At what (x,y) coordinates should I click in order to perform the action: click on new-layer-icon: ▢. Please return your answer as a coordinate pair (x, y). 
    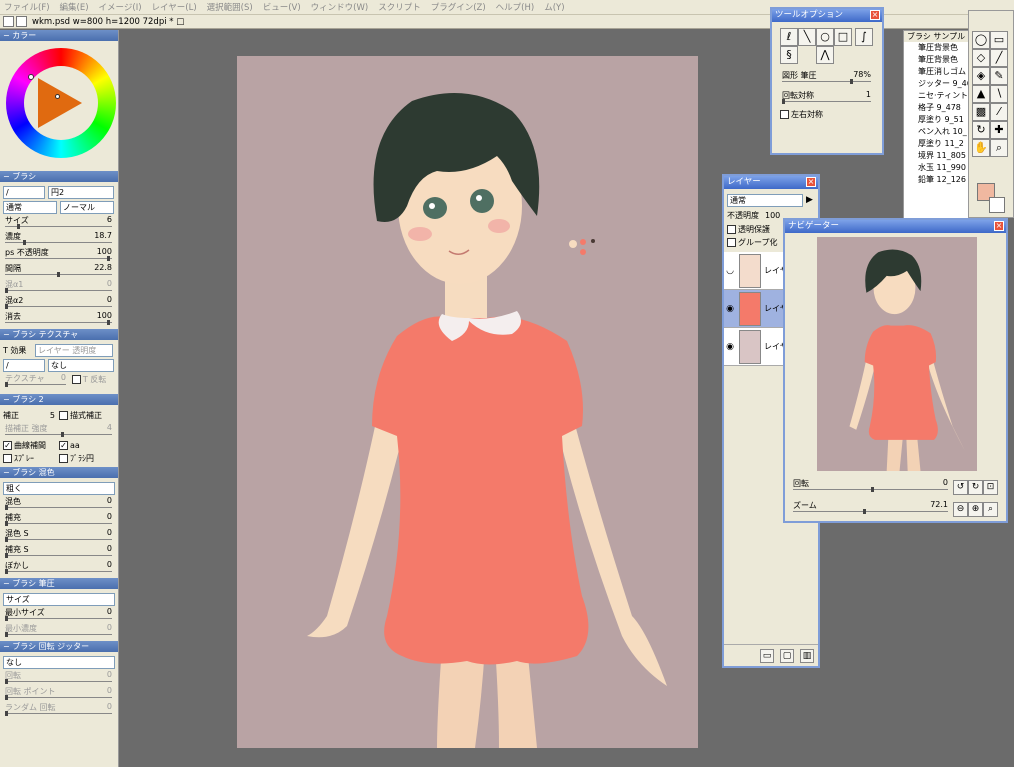
    Looking at the image, I should click on (787, 655).